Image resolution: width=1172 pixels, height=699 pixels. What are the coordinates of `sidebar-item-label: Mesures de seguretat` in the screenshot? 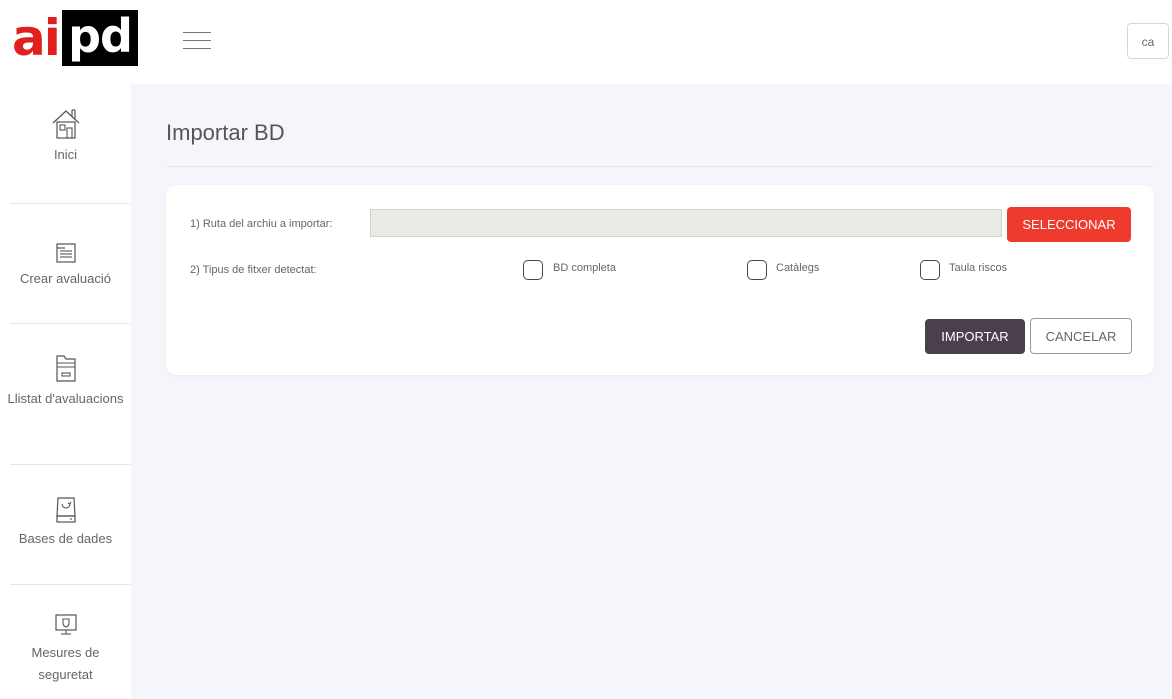 It's located at (65, 663).